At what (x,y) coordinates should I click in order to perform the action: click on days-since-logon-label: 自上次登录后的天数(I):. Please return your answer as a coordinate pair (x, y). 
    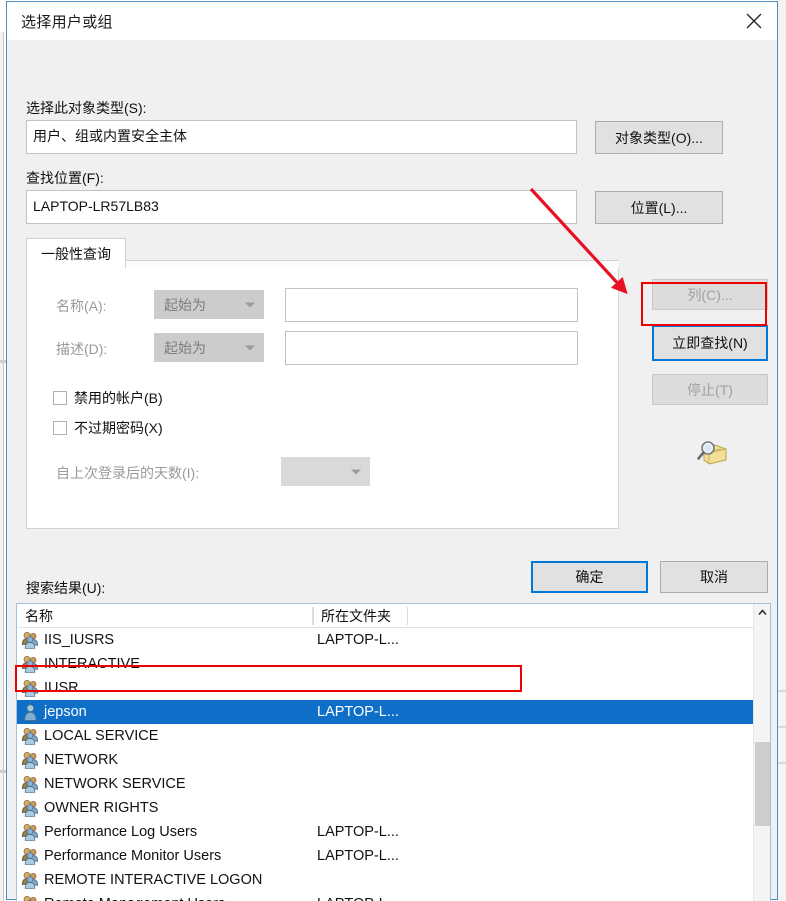
    Looking at the image, I should click on (128, 473).